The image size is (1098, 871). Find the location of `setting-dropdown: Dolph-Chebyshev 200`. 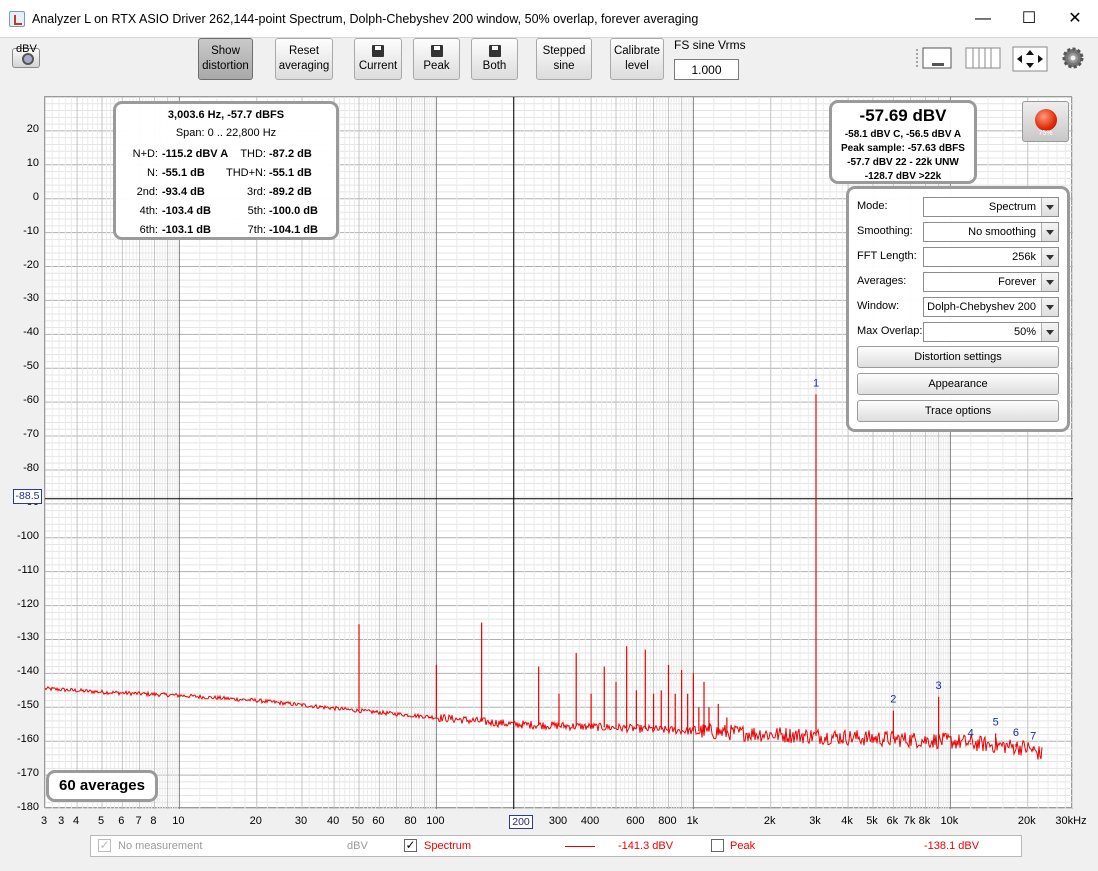

setting-dropdown: Dolph-Chebyshev 200 is located at coordinates (991, 307).